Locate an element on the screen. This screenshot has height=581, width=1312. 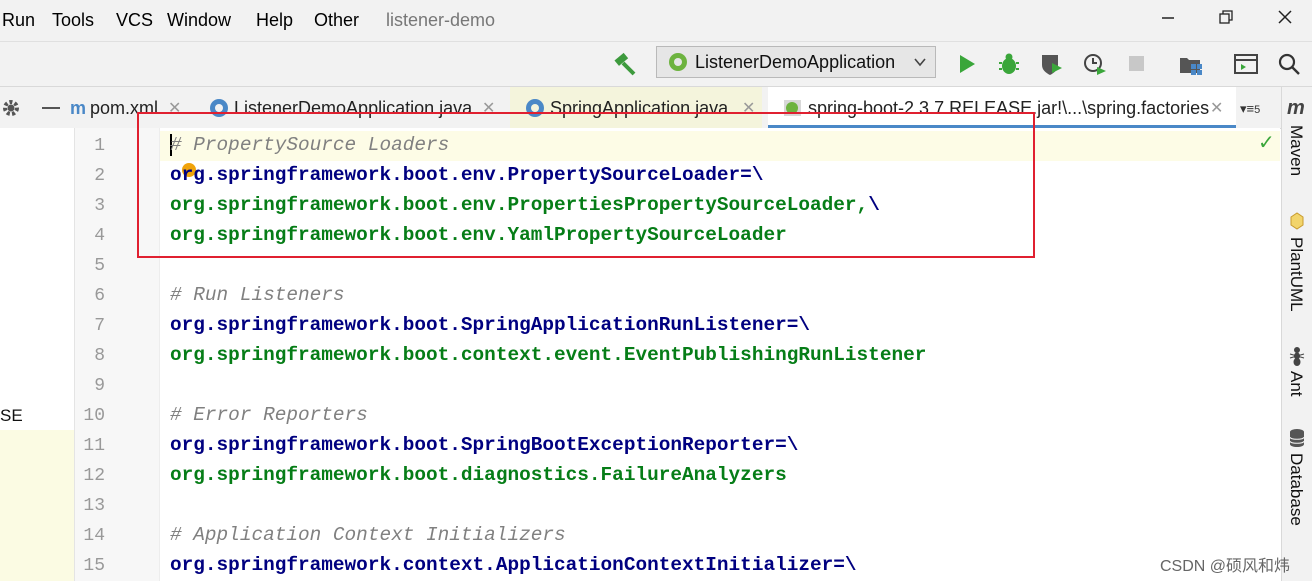
project-title: listener-demo is located at coordinates (441, 20).